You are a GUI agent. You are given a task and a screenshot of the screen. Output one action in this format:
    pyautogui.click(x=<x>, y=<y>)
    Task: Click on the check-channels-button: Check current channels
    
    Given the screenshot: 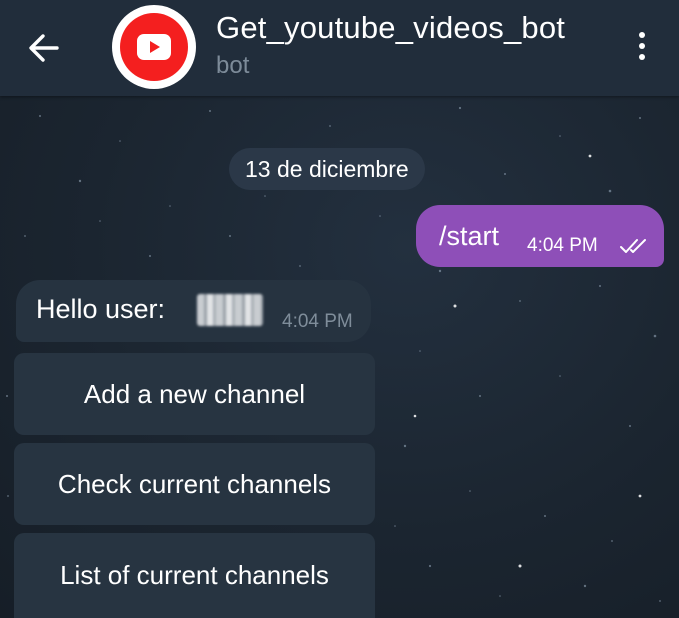 What is the action you would take?
    pyautogui.click(x=194, y=484)
    